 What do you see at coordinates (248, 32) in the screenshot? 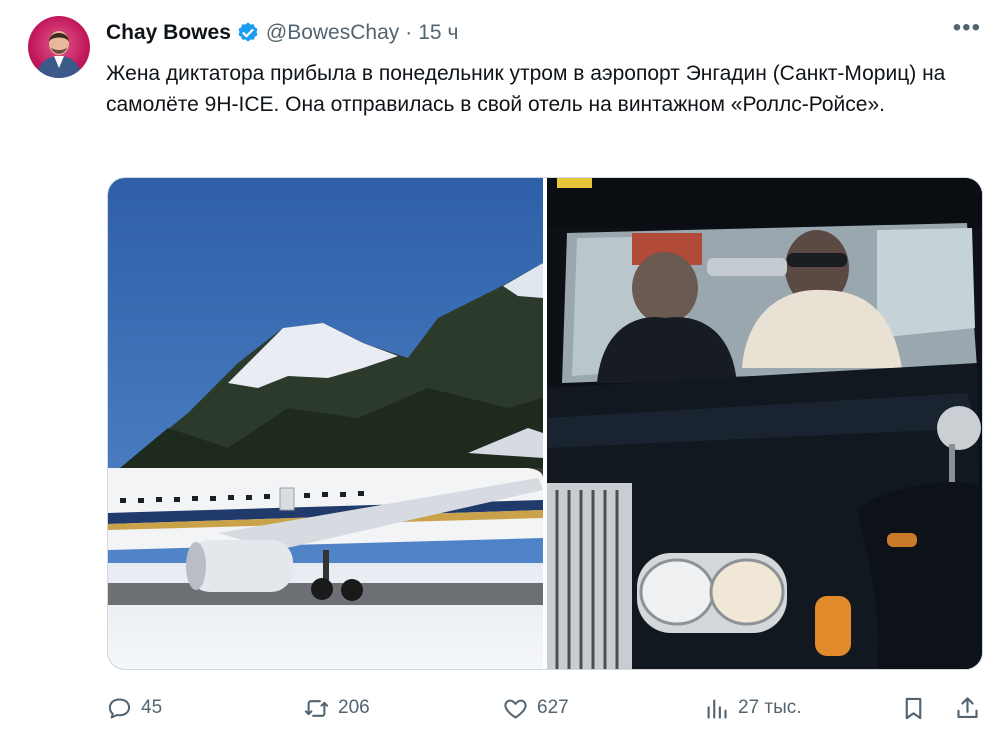
I see `verified-badge-icon` at bounding box center [248, 32].